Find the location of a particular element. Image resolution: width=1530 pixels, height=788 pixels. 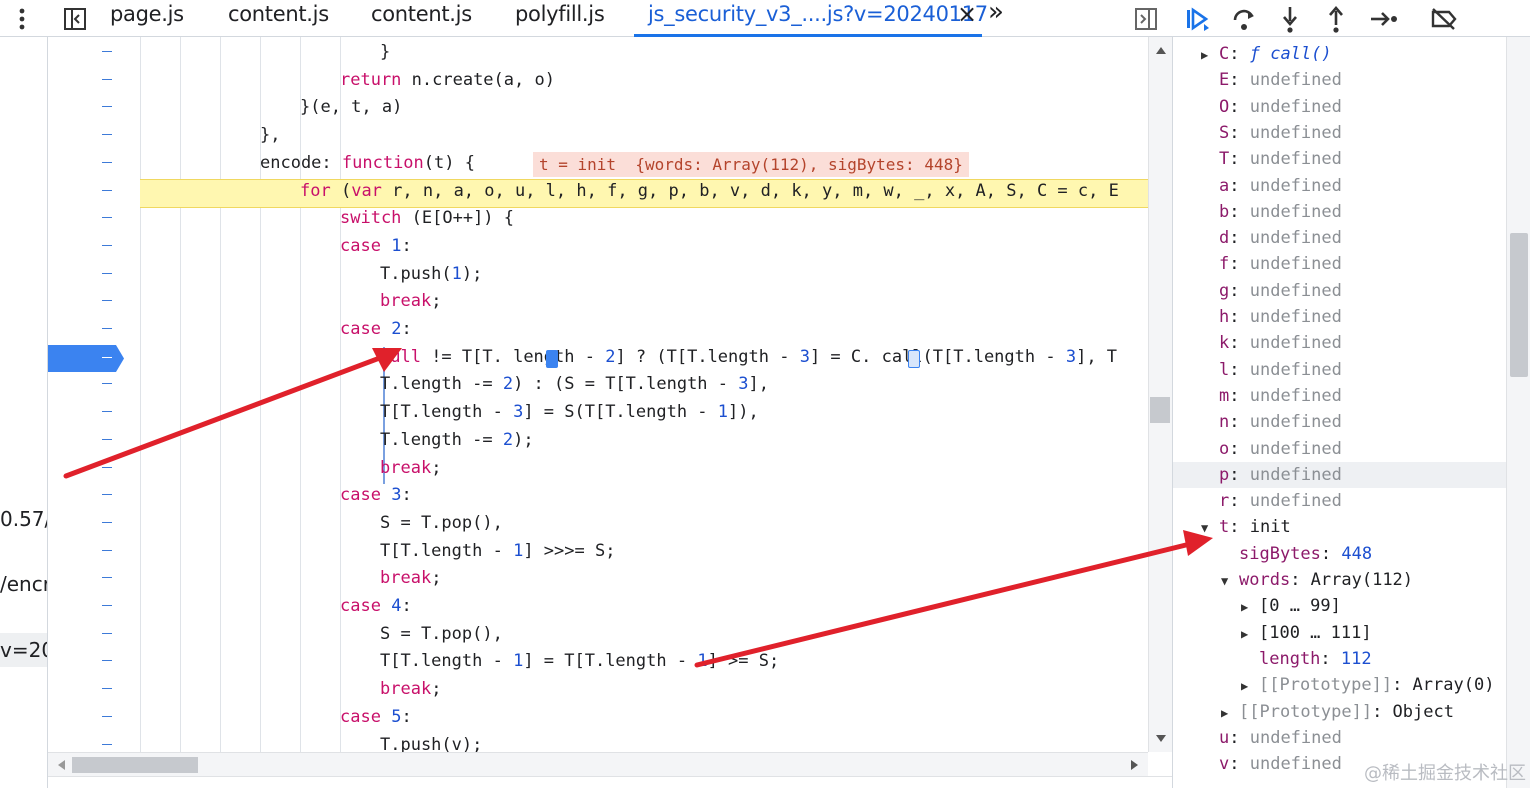

navigator-item-fragment: /encr is located at coordinates (23, 584).